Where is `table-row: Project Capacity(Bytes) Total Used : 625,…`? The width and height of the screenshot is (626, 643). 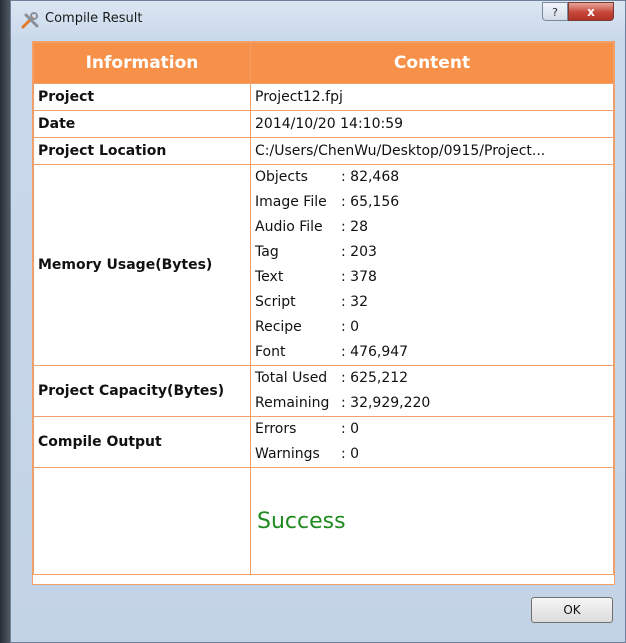
table-row: Project Capacity(Bytes) Total Used : 625,… is located at coordinates (323, 391).